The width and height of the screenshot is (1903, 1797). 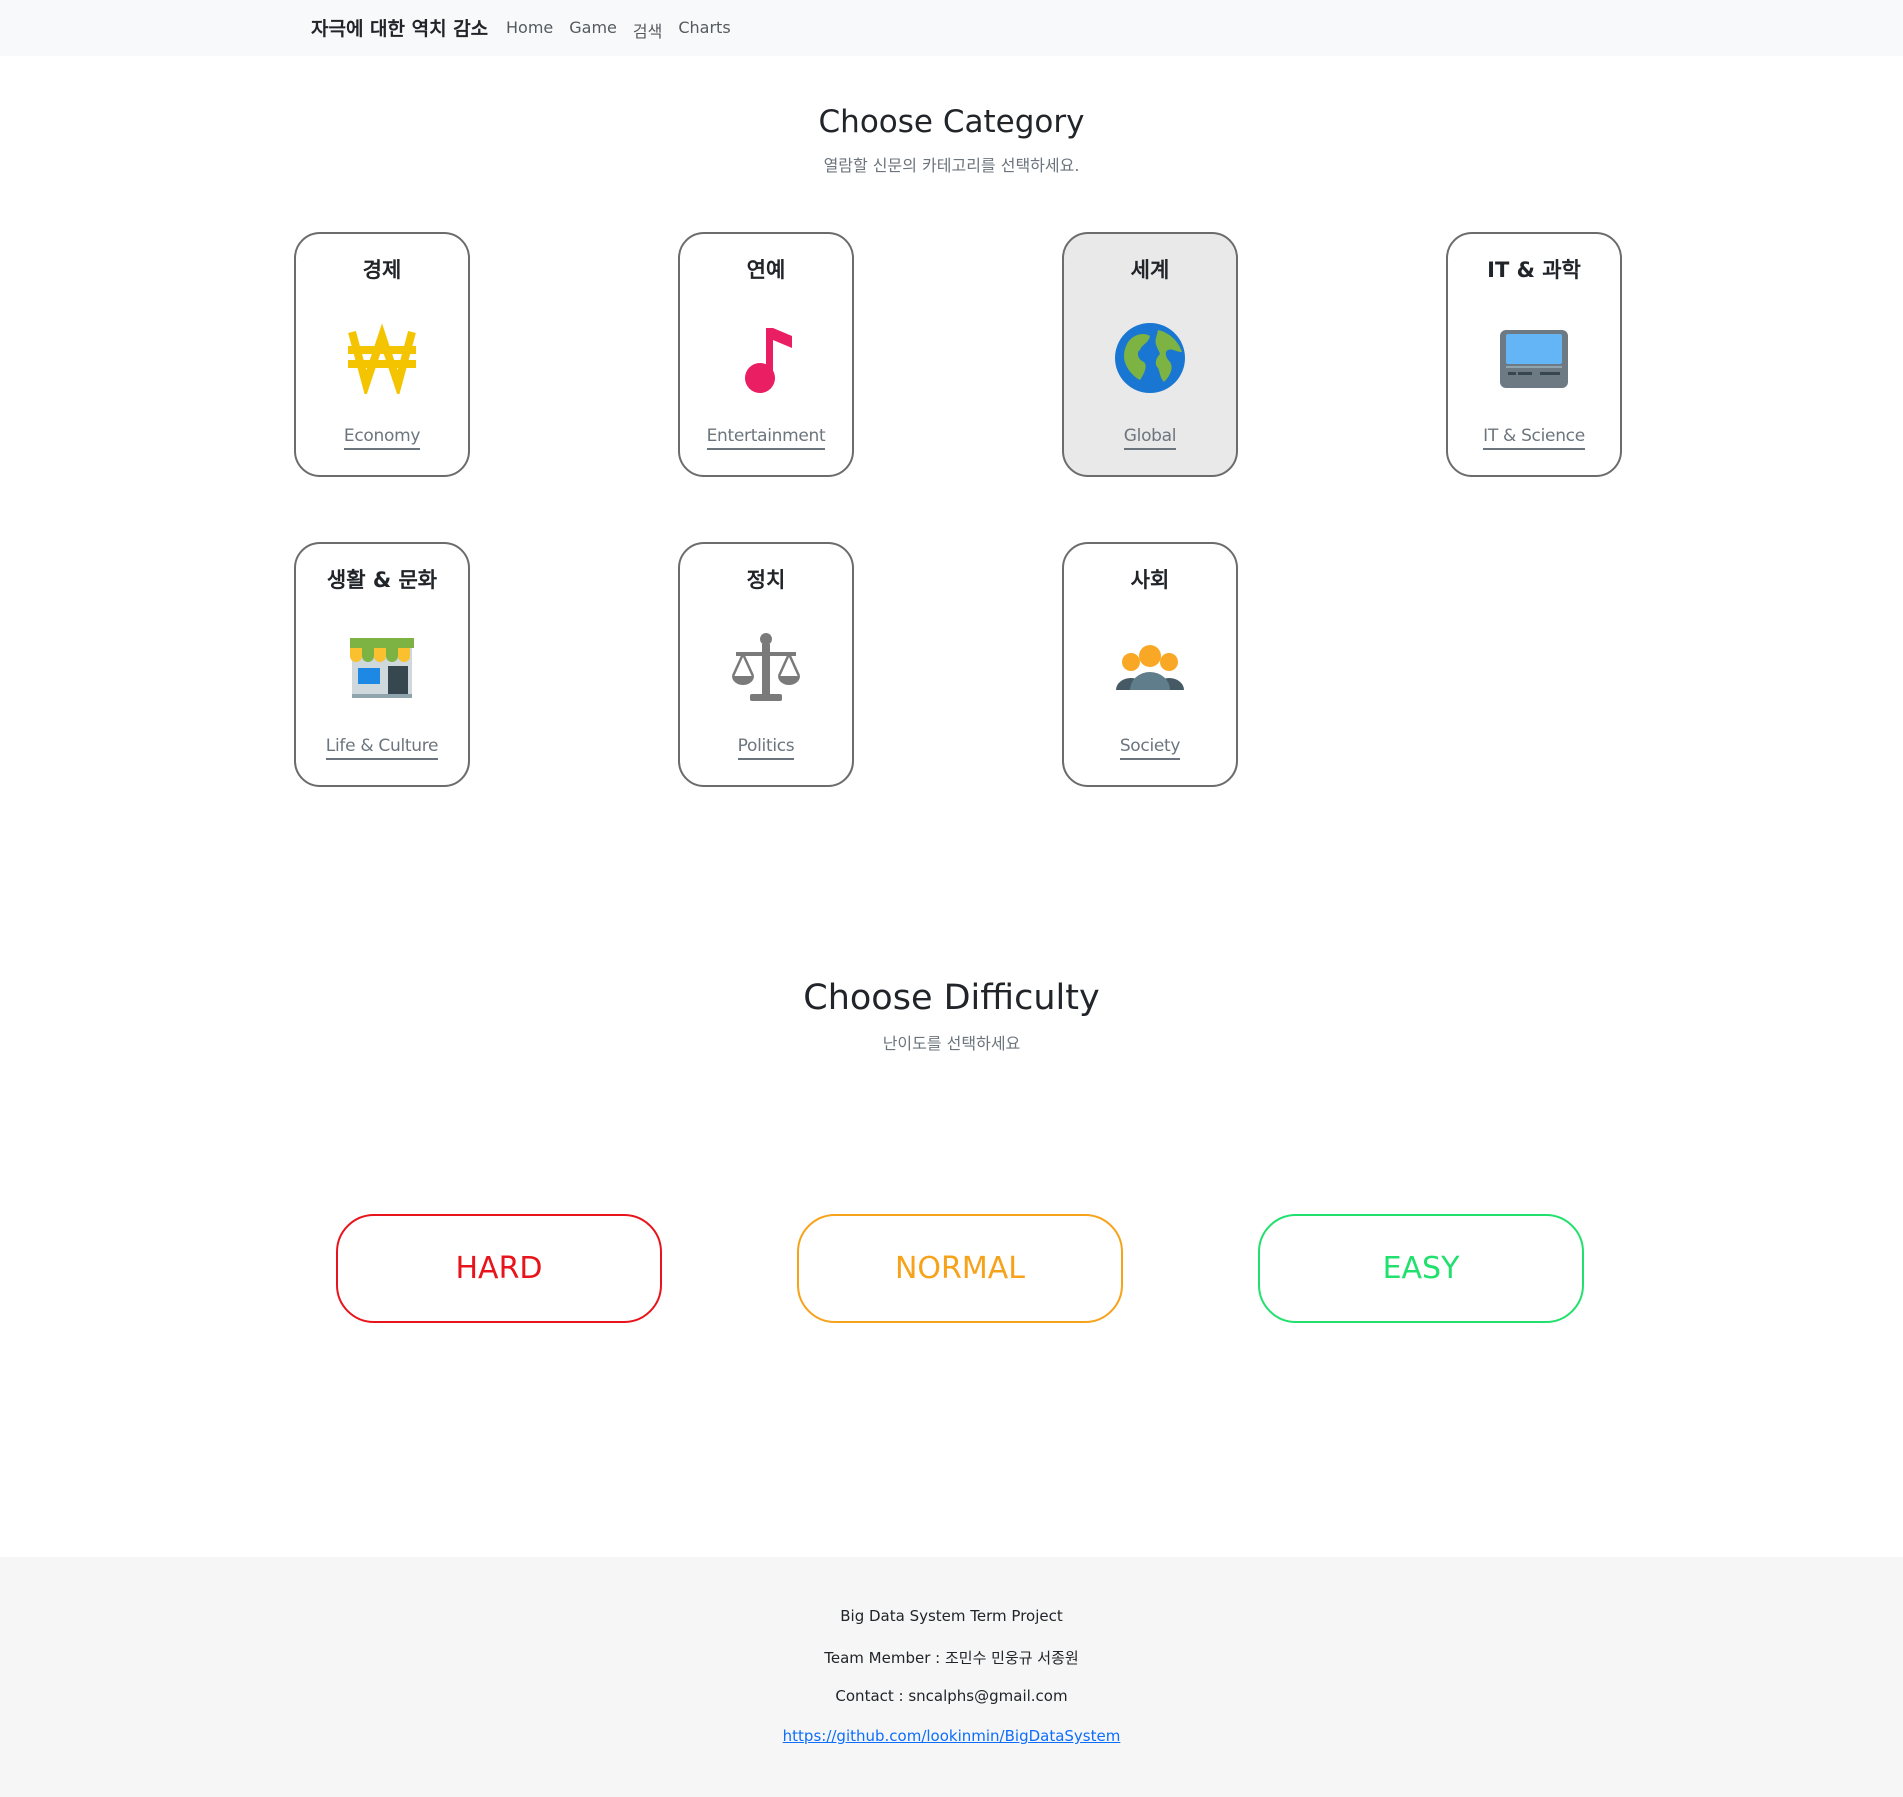 I want to click on scales-icon, so click(x=766, y=668).